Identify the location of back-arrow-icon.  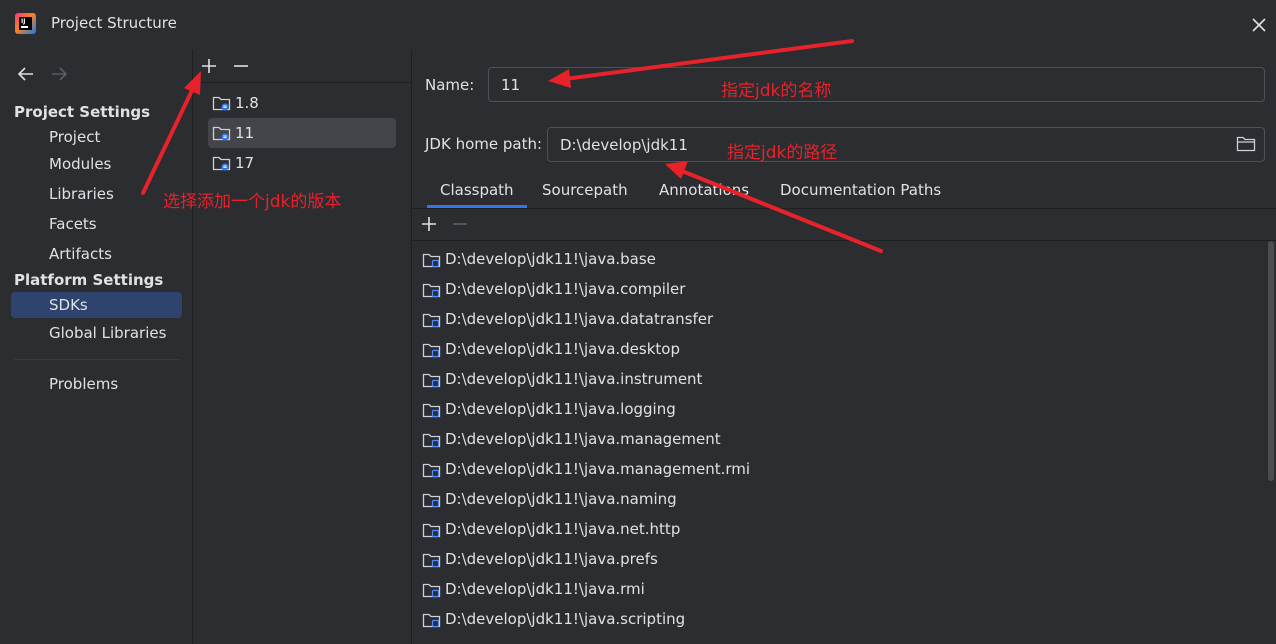
(26, 74).